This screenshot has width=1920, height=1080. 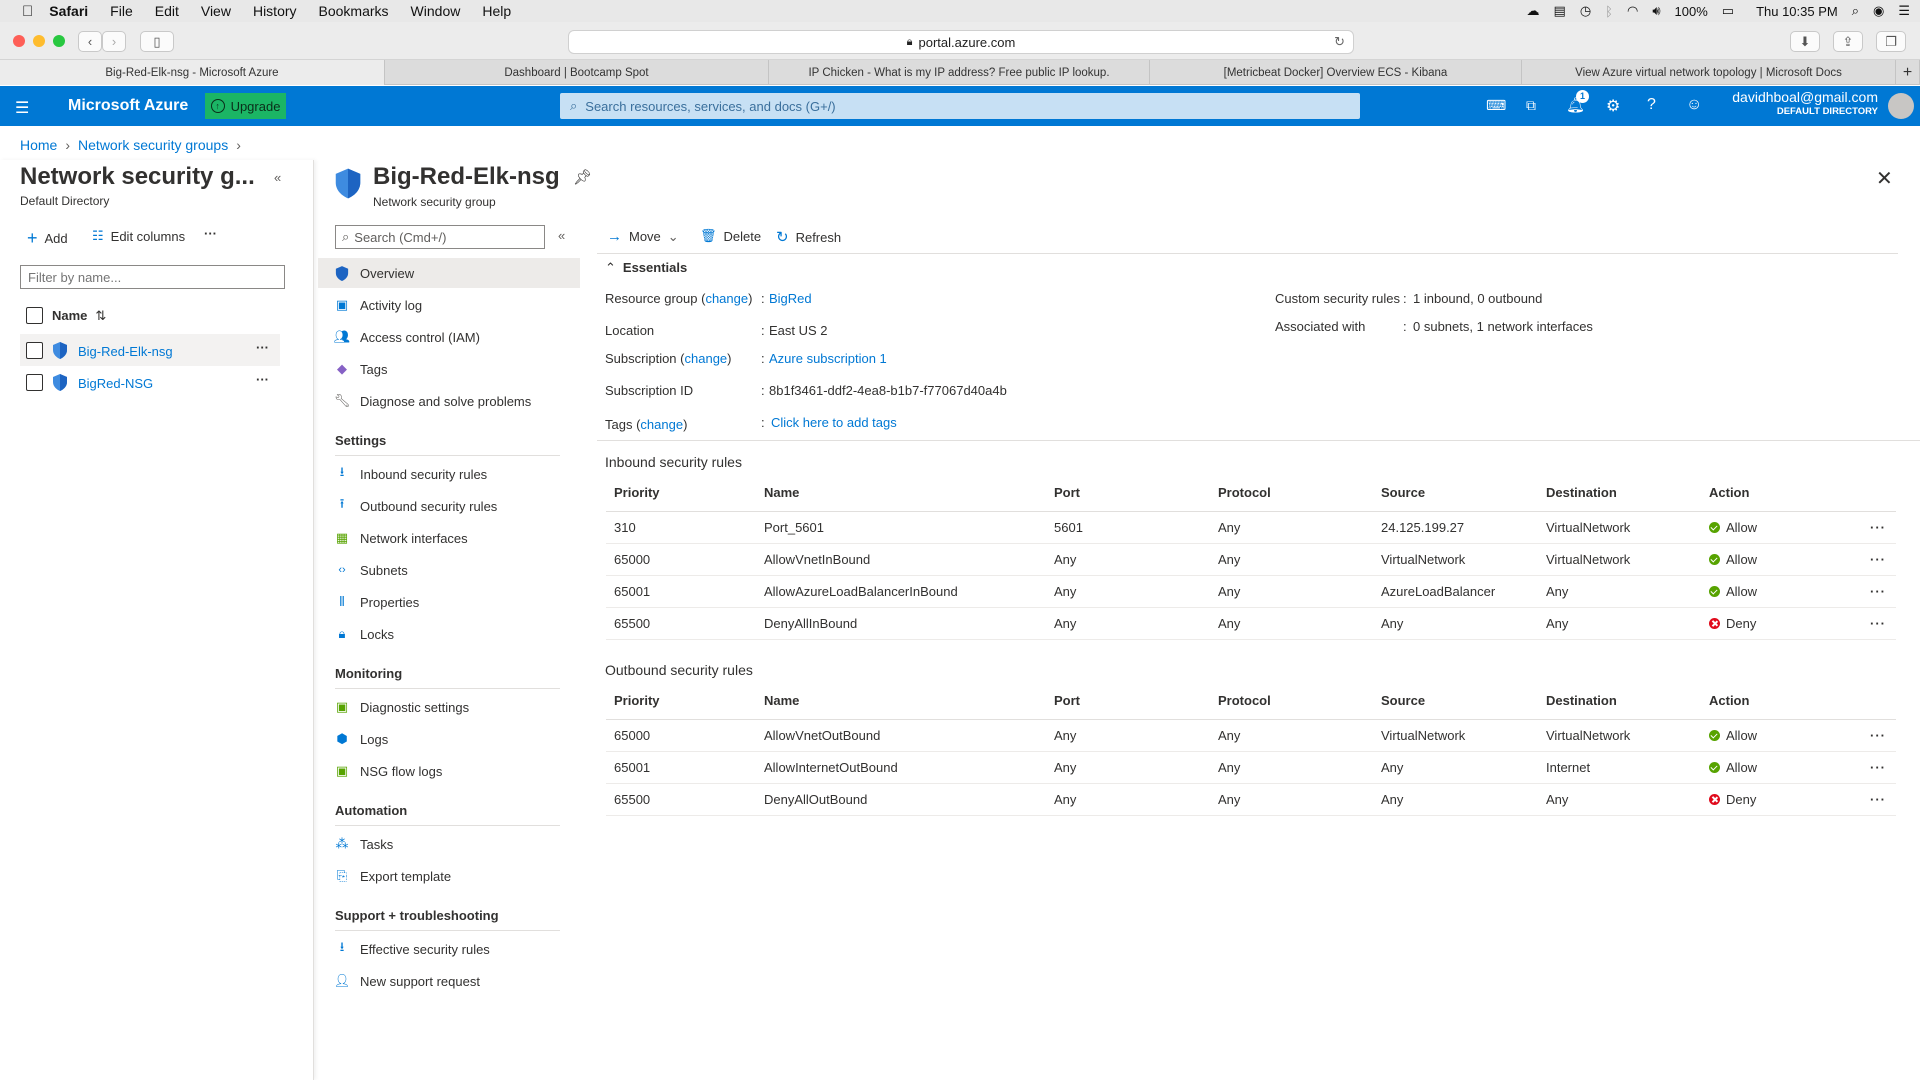 I want to click on account-info: davidhboal@gmail.com DEFAULT DIRECTORY, so click(x=1789, y=103).